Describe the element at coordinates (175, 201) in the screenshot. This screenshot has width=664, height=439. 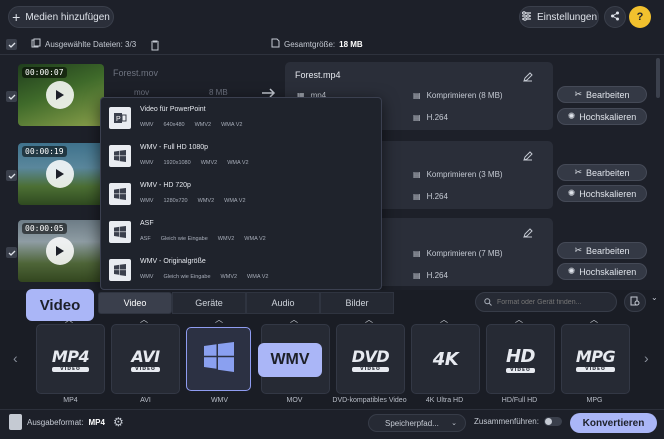
I see `spec: 1280x720` at that location.